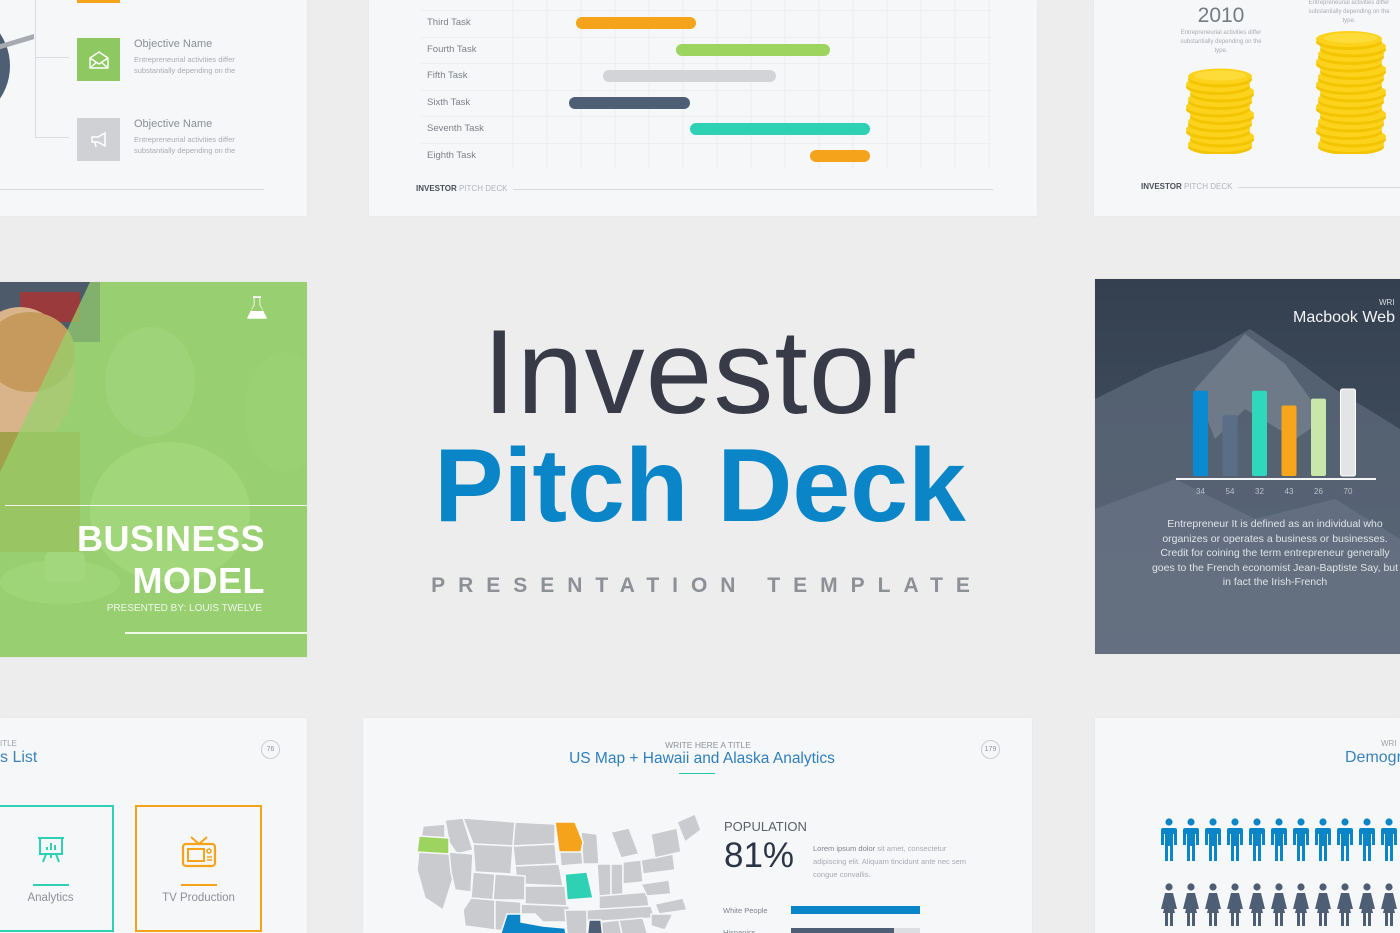 This screenshot has height=933, width=1400. I want to click on hero-line-investor: Investor, so click(700, 372).